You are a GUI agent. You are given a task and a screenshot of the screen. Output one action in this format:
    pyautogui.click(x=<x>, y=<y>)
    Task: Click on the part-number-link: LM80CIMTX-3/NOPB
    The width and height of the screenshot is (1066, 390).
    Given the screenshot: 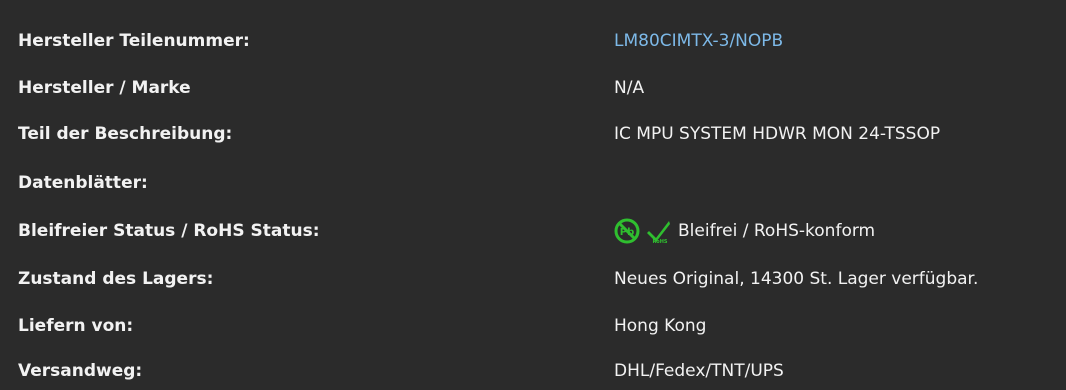 What is the action you would take?
    pyautogui.click(x=698, y=41)
    